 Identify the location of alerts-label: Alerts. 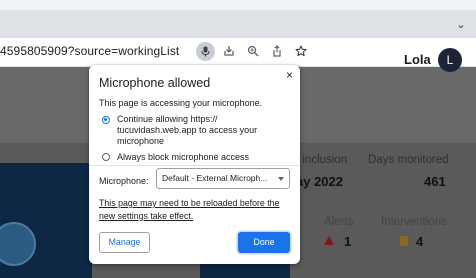
(339, 222).